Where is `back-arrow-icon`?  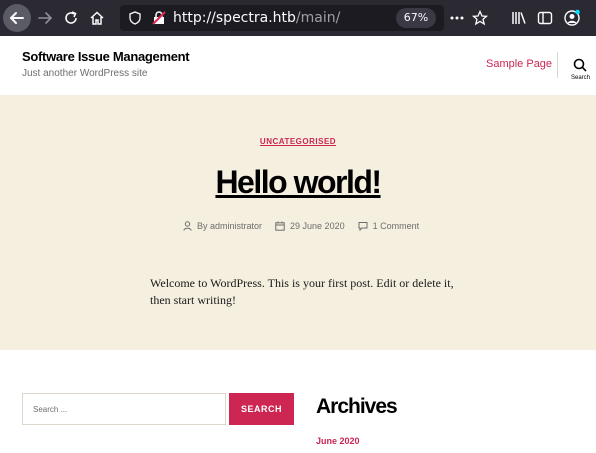
back-arrow-icon is located at coordinates (16, 18).